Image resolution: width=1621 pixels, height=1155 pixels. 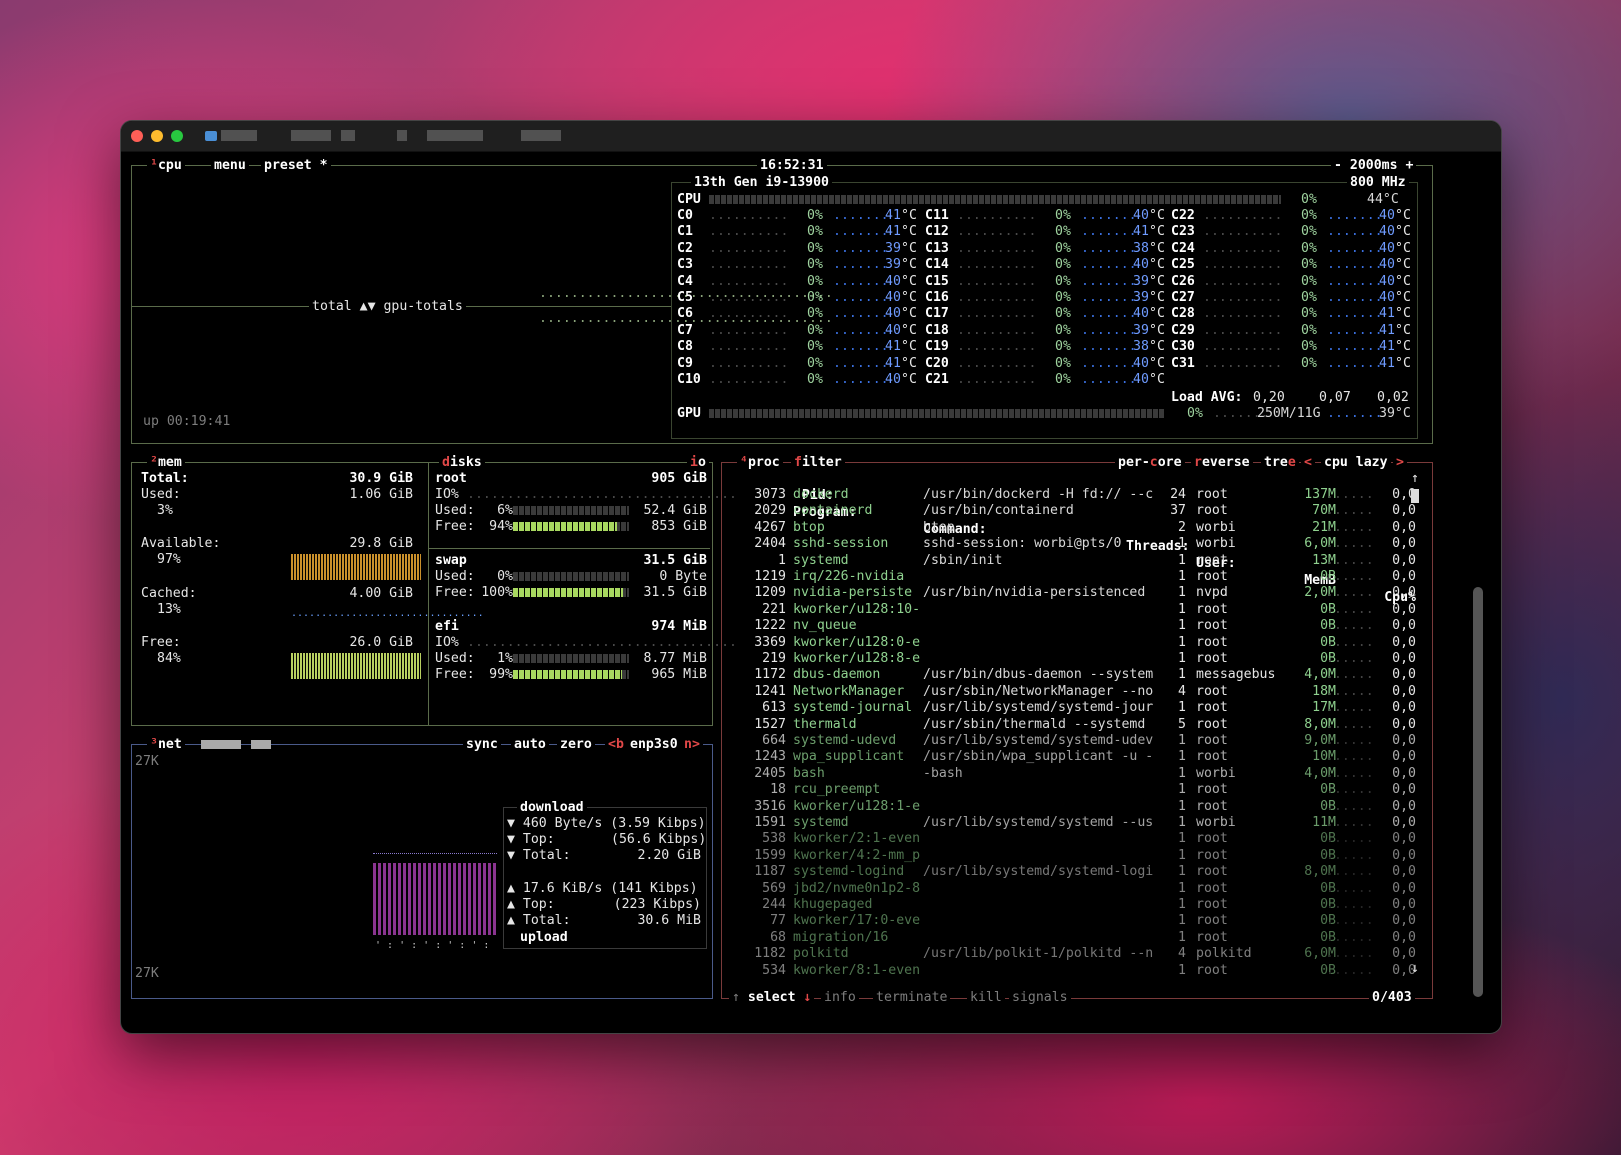 I want to click on net-download-graph, so click(x=435, y=856).